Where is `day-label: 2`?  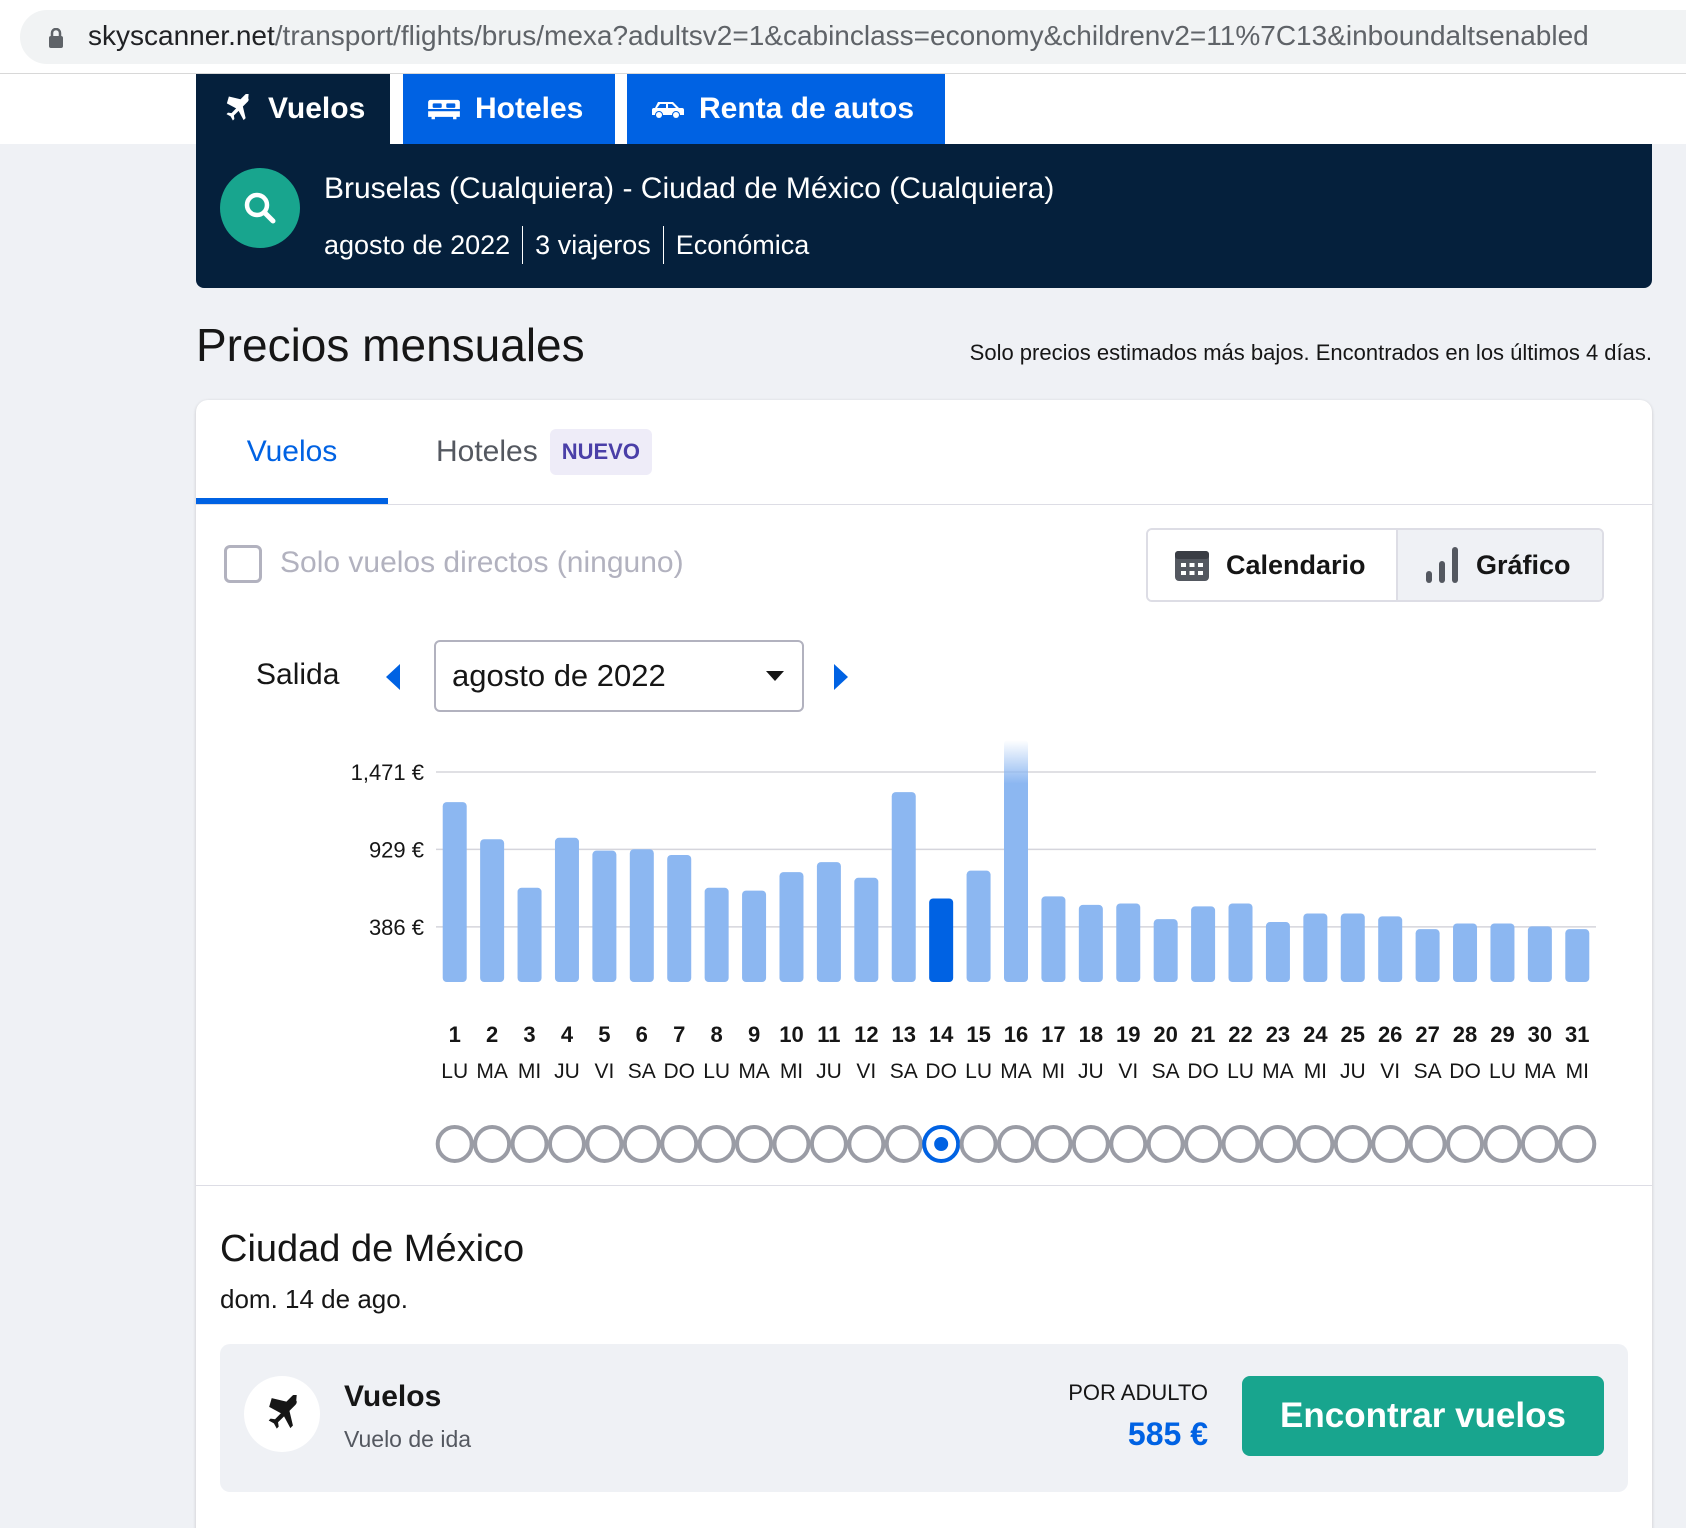 day-label: 2 is located at coordinates (492, 1034).